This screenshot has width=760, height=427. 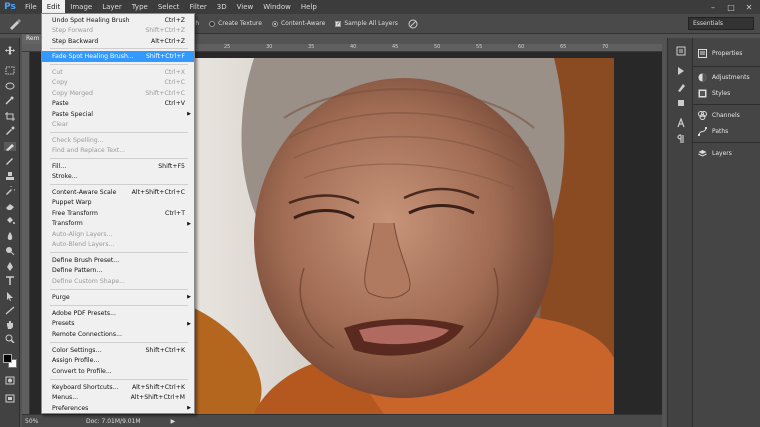 I want to click on menu-item-puppet-warp: Puppet Warp, so click(x=118, y=203).